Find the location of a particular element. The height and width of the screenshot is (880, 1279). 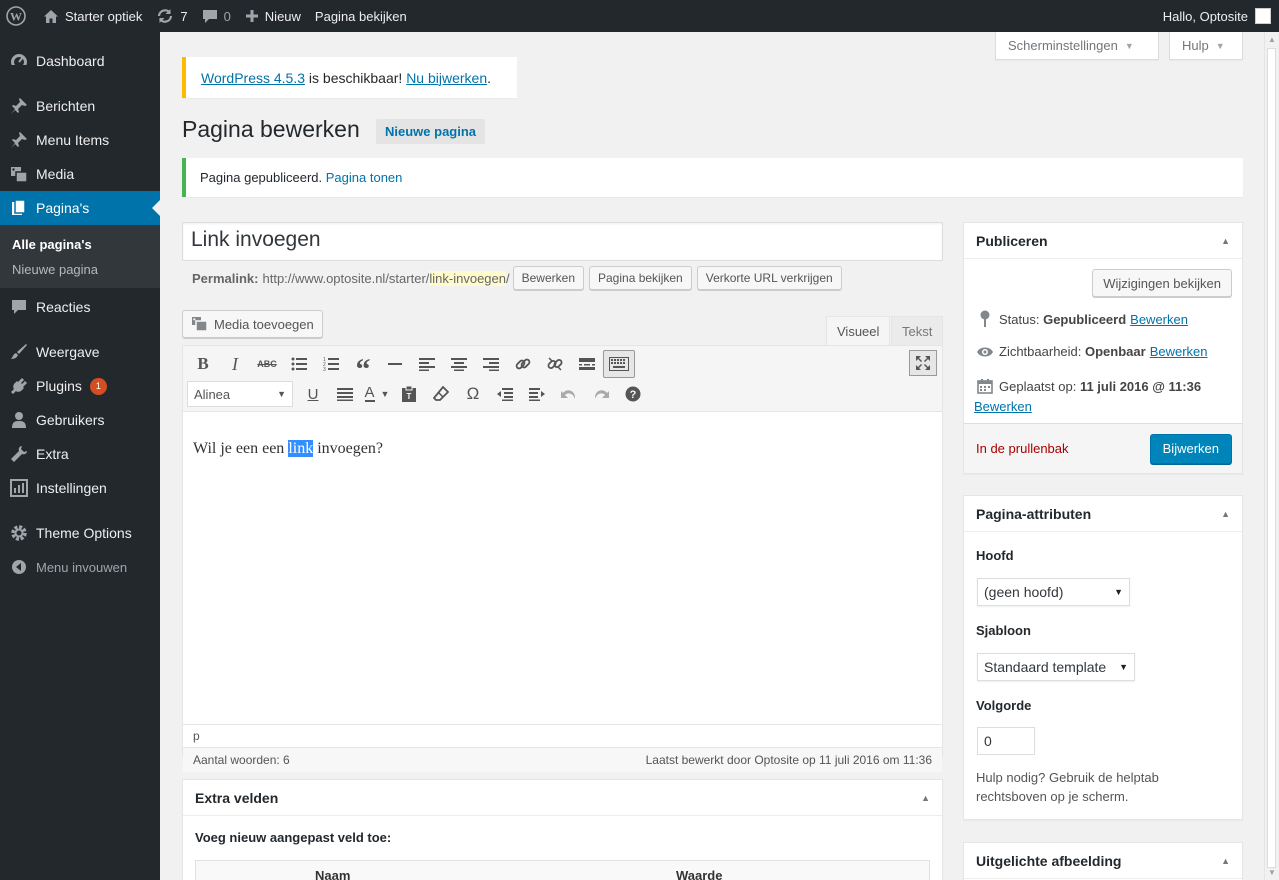

outdent-icon is located at coordinates (505, 394).